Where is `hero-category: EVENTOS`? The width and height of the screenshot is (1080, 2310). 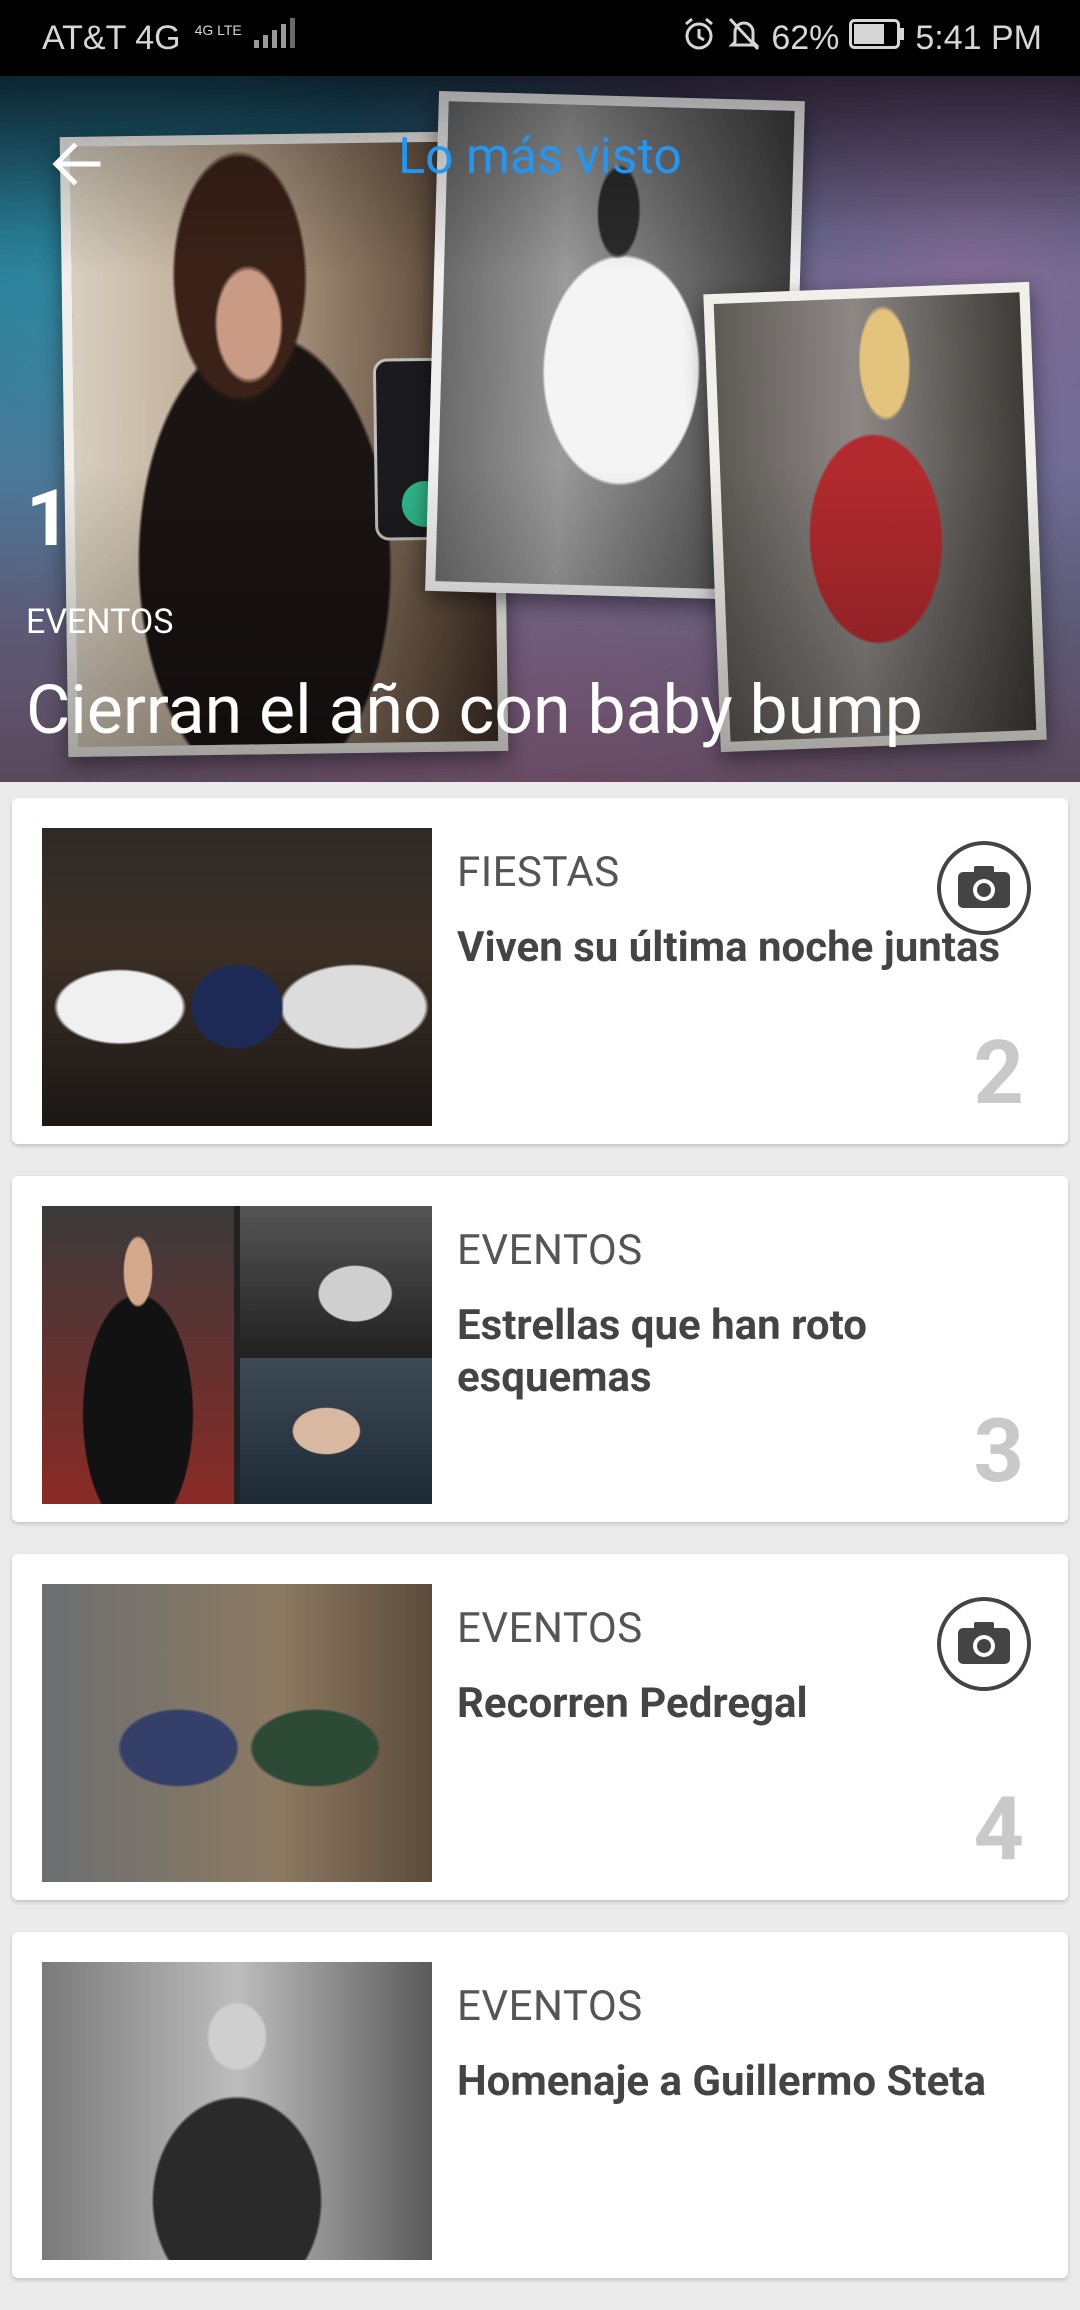 hero-category: EVENTOS is located at coordinates (100, 622).